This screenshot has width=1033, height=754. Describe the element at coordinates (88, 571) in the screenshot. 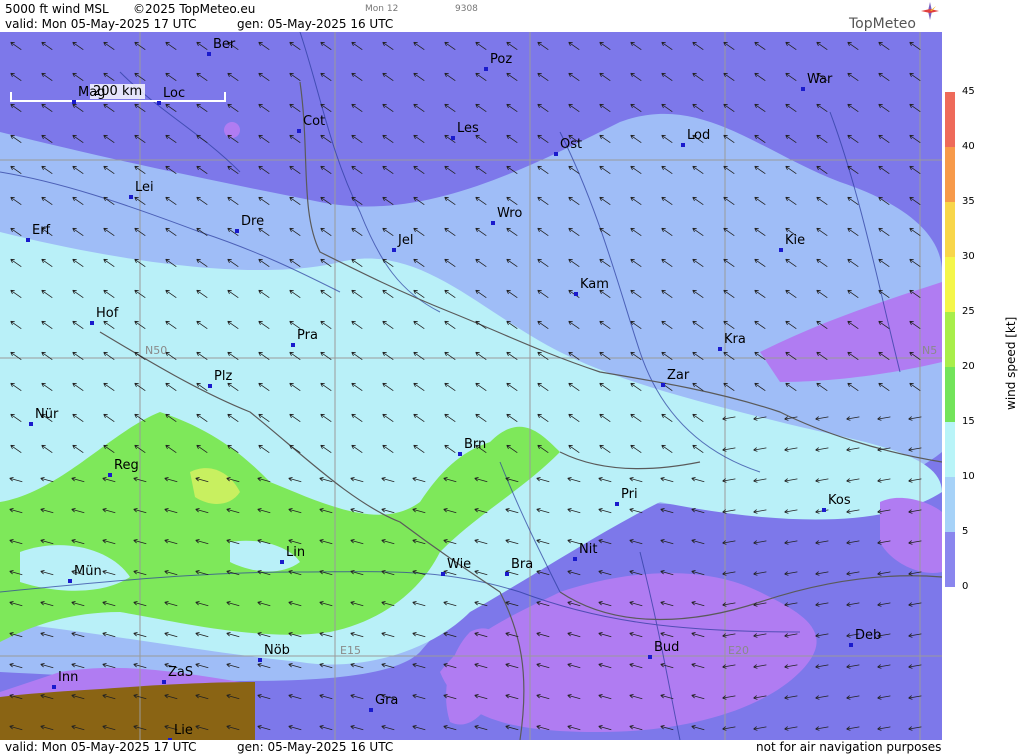

I see `city-name: Mün` at that location.